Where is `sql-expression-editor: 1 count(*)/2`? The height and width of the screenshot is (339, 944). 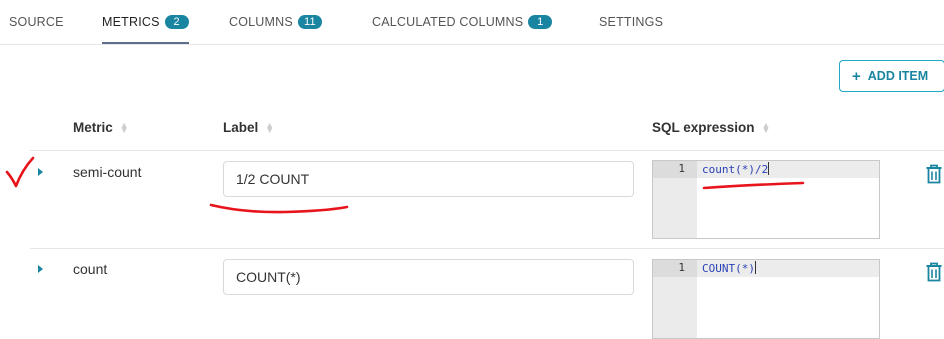 sql-expression-editor: 1 count(*)/2 is located at coordinates (766, 199).